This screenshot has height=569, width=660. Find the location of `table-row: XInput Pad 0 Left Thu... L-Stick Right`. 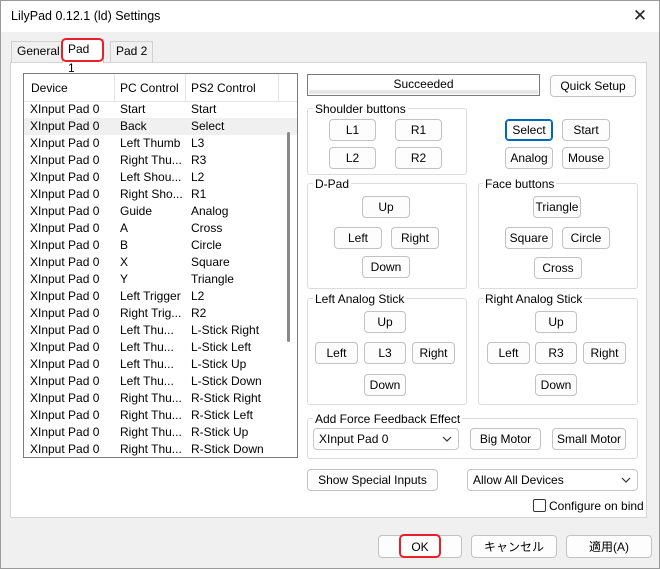

table-row: XInput Pad 0 Left Thu... L-Stick Right is located at coordinates (160, 330).